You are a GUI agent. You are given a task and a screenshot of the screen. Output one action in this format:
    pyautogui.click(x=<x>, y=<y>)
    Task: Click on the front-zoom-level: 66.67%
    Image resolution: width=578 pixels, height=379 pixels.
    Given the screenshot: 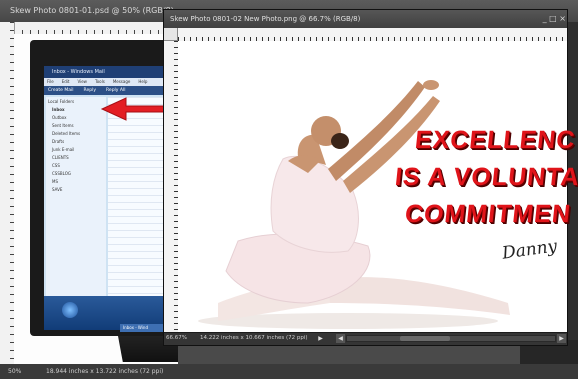 What is the action you would take?
    pyautogui.click(x=181, y=338)
    